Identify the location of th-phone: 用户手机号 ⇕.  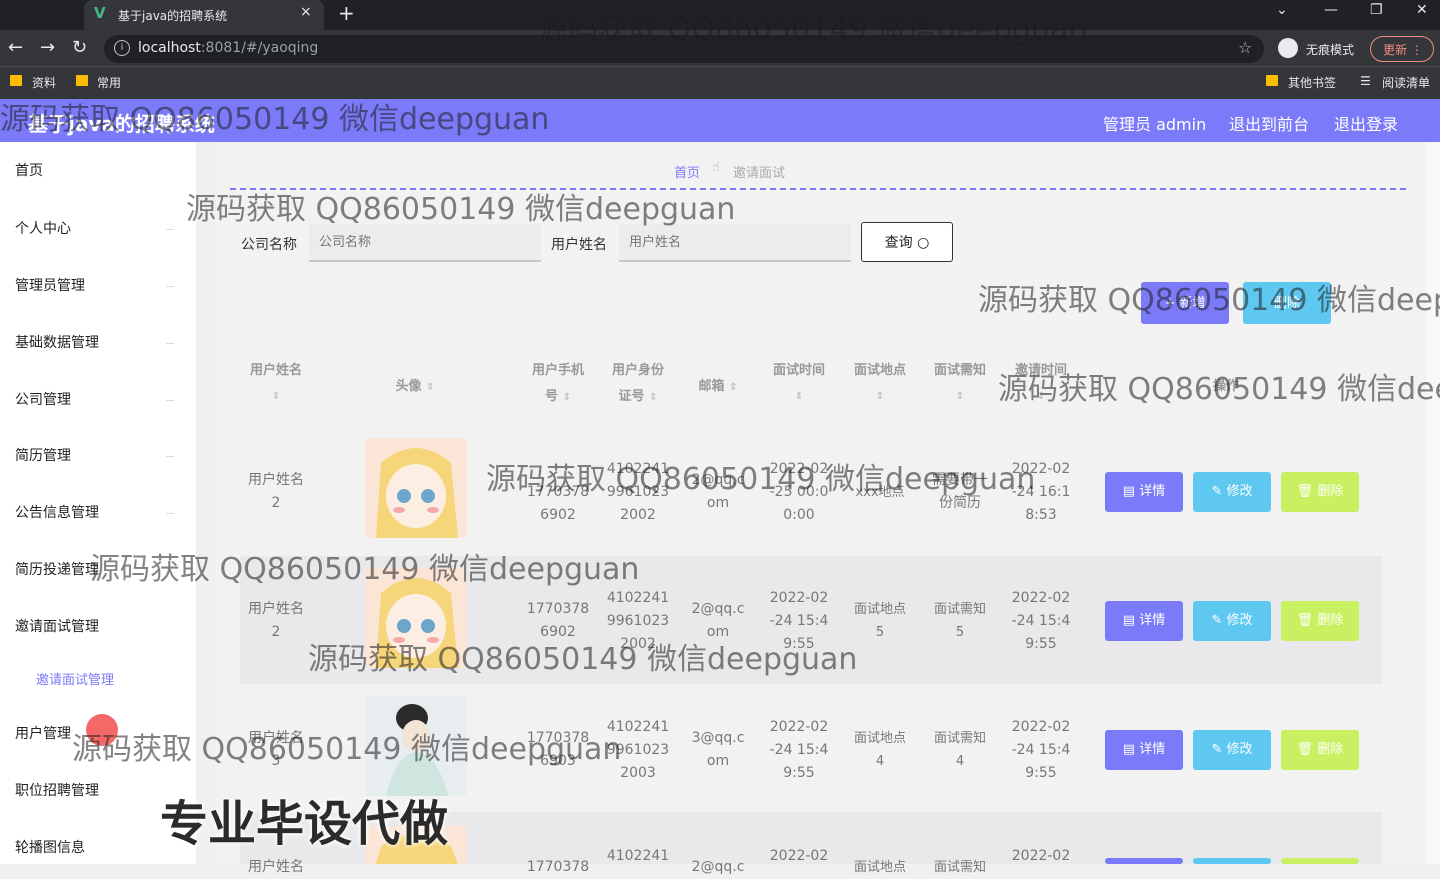
(558, 384).